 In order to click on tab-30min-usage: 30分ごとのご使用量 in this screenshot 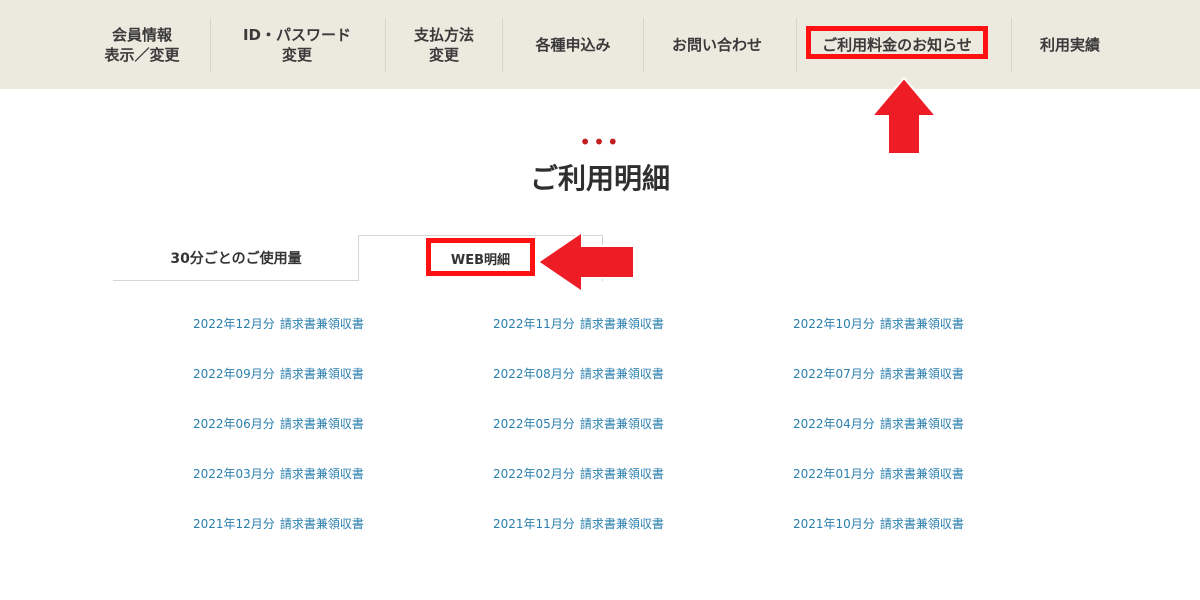, I will do `click(236, 257)`.